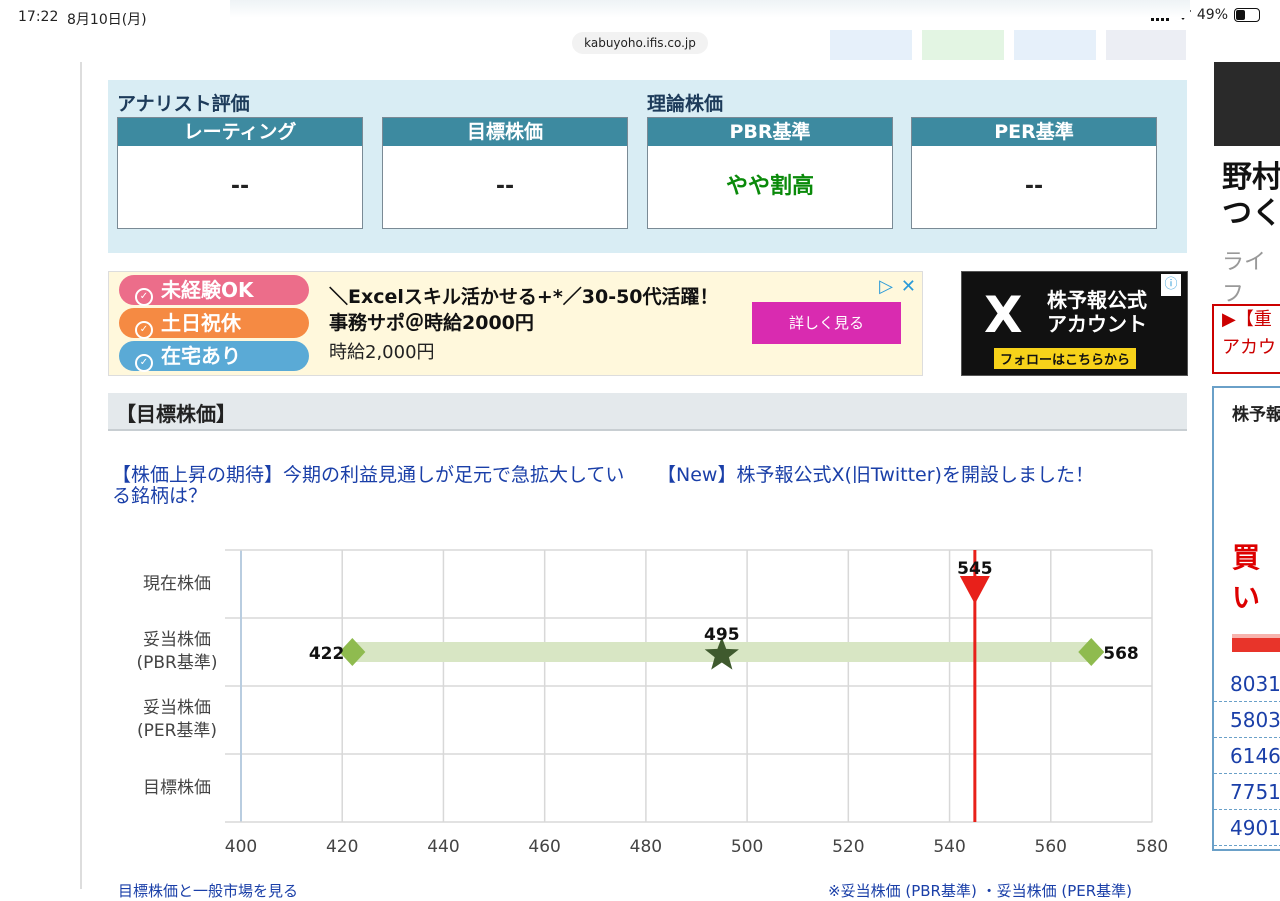 Image resolution: width=1280 pixels, height=901 pixels. Describe the element at coordinates (710, 9) in the screenshot. I see `top-fade` at that location.